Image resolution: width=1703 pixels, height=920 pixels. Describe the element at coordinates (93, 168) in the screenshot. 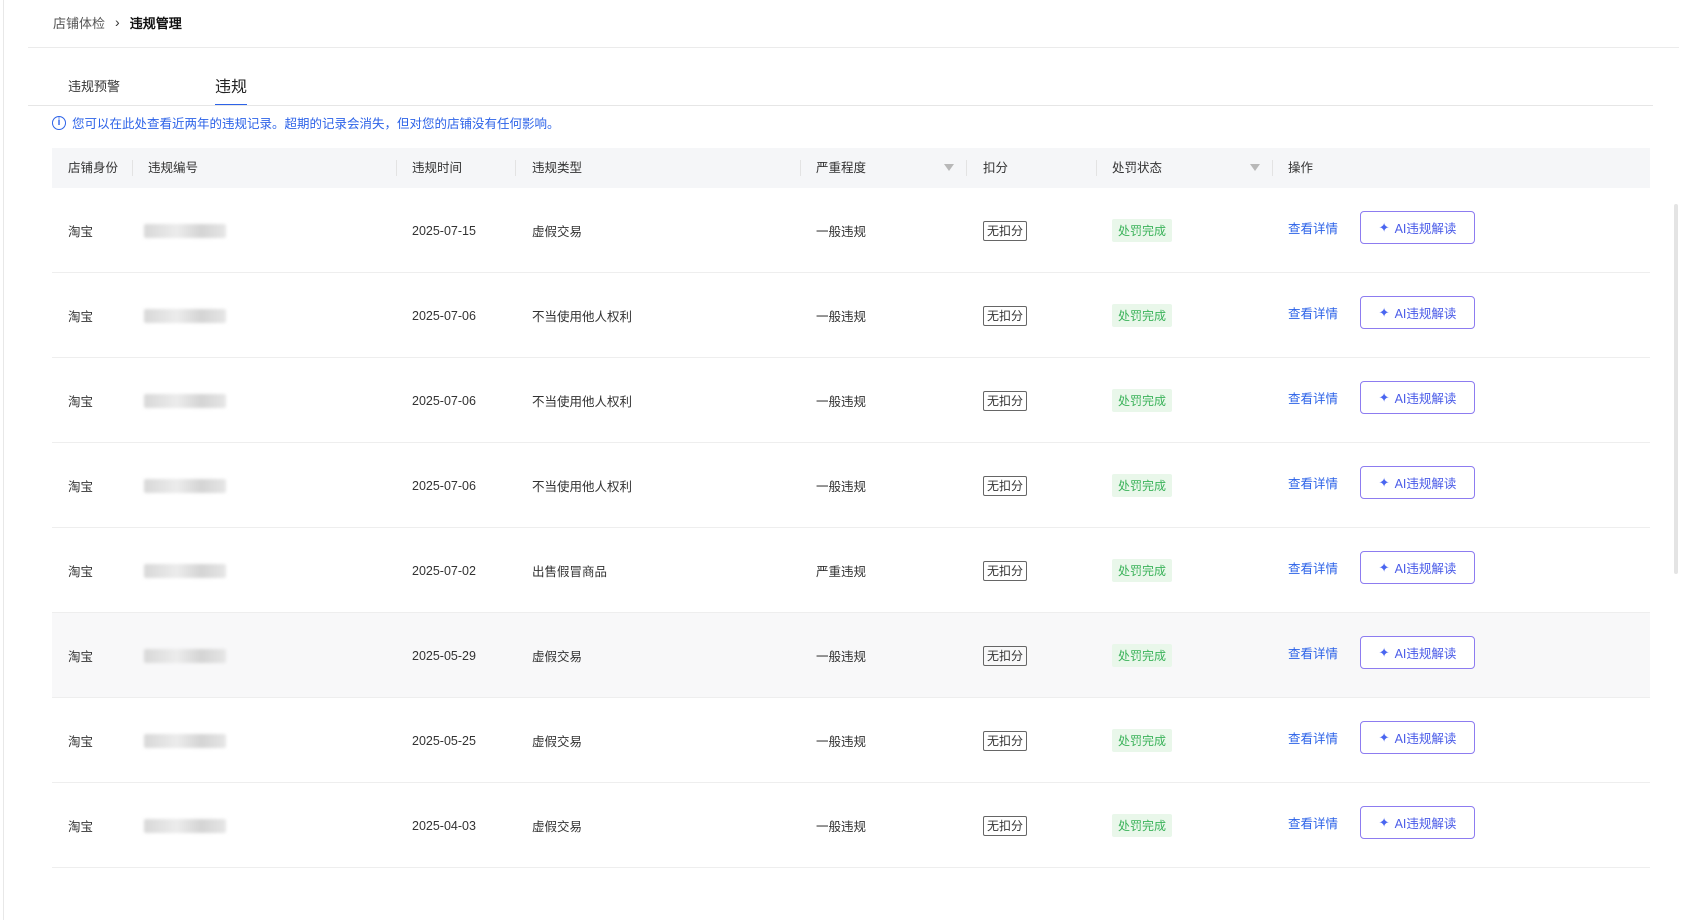

I see `header-shop-identity: 店铺身份` at that location.